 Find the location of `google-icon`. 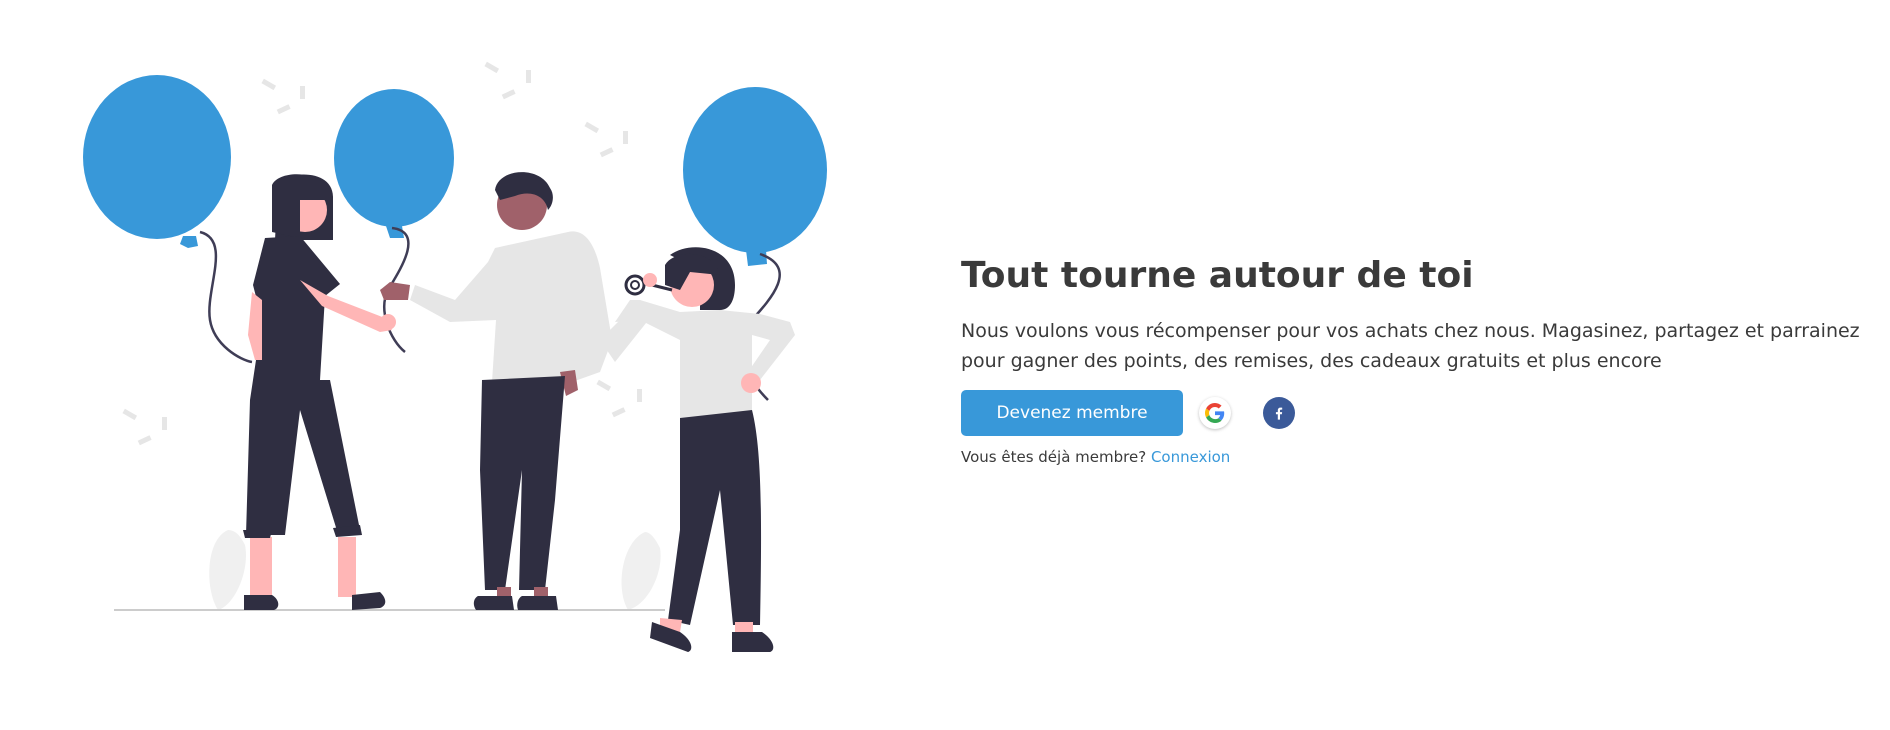

google-icon is located at coordinates (1215, 413).